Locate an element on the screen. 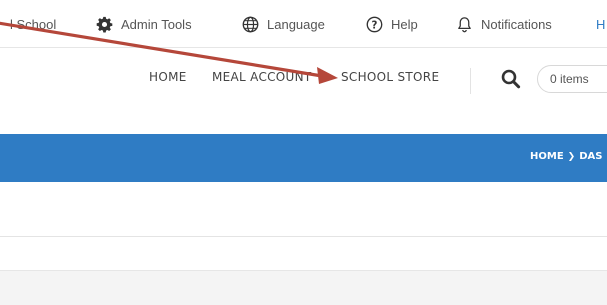 The width and height of the screenshot is (607, 305). question-circle-icon: ? is located at coordinates (374, 24).